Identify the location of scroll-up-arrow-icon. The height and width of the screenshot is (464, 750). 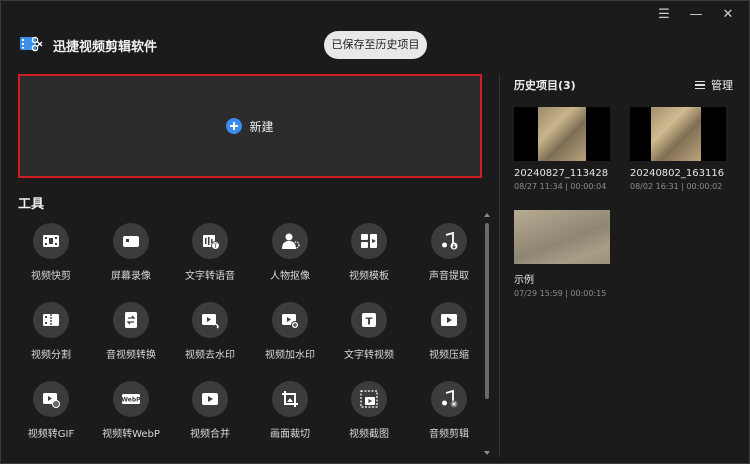
(487, 215).